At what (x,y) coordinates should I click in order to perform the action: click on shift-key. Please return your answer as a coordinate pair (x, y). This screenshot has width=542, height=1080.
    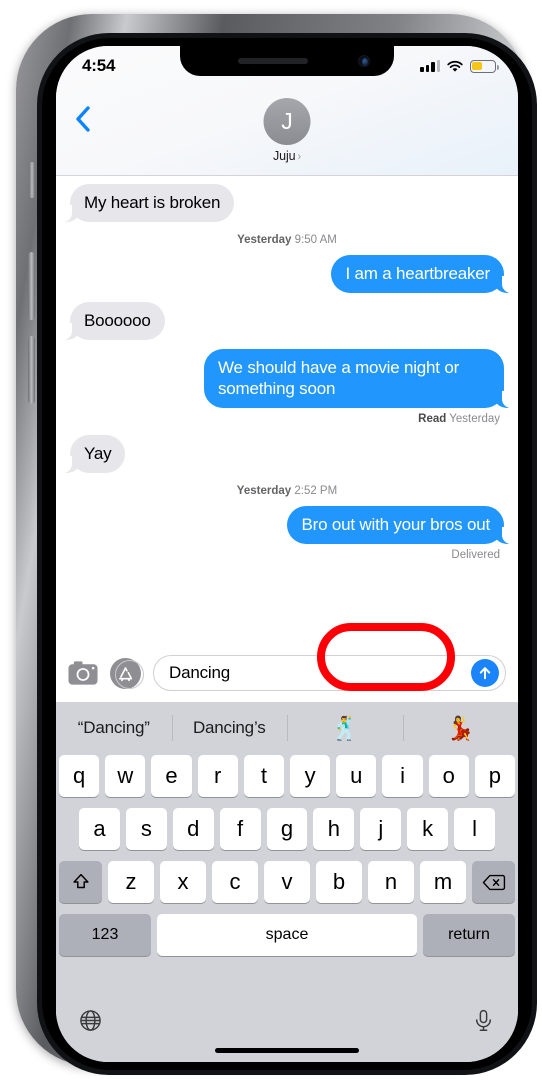
    Looking at the image, I should click on (80, 882).